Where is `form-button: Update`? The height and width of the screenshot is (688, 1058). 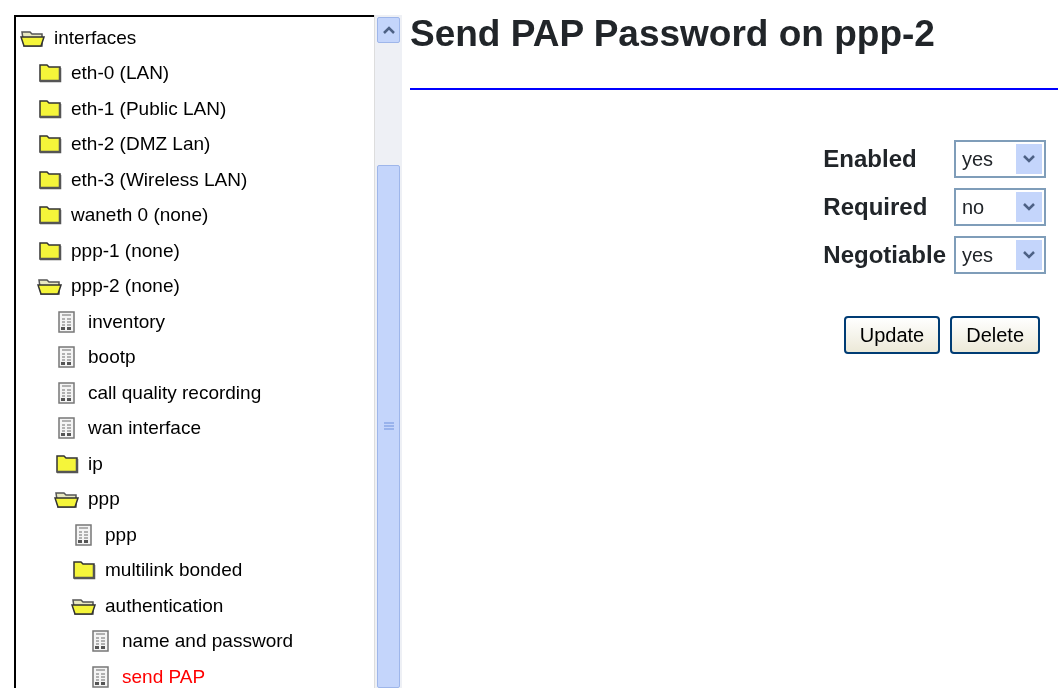 form-button: Update is located at coordinates (892, 334).